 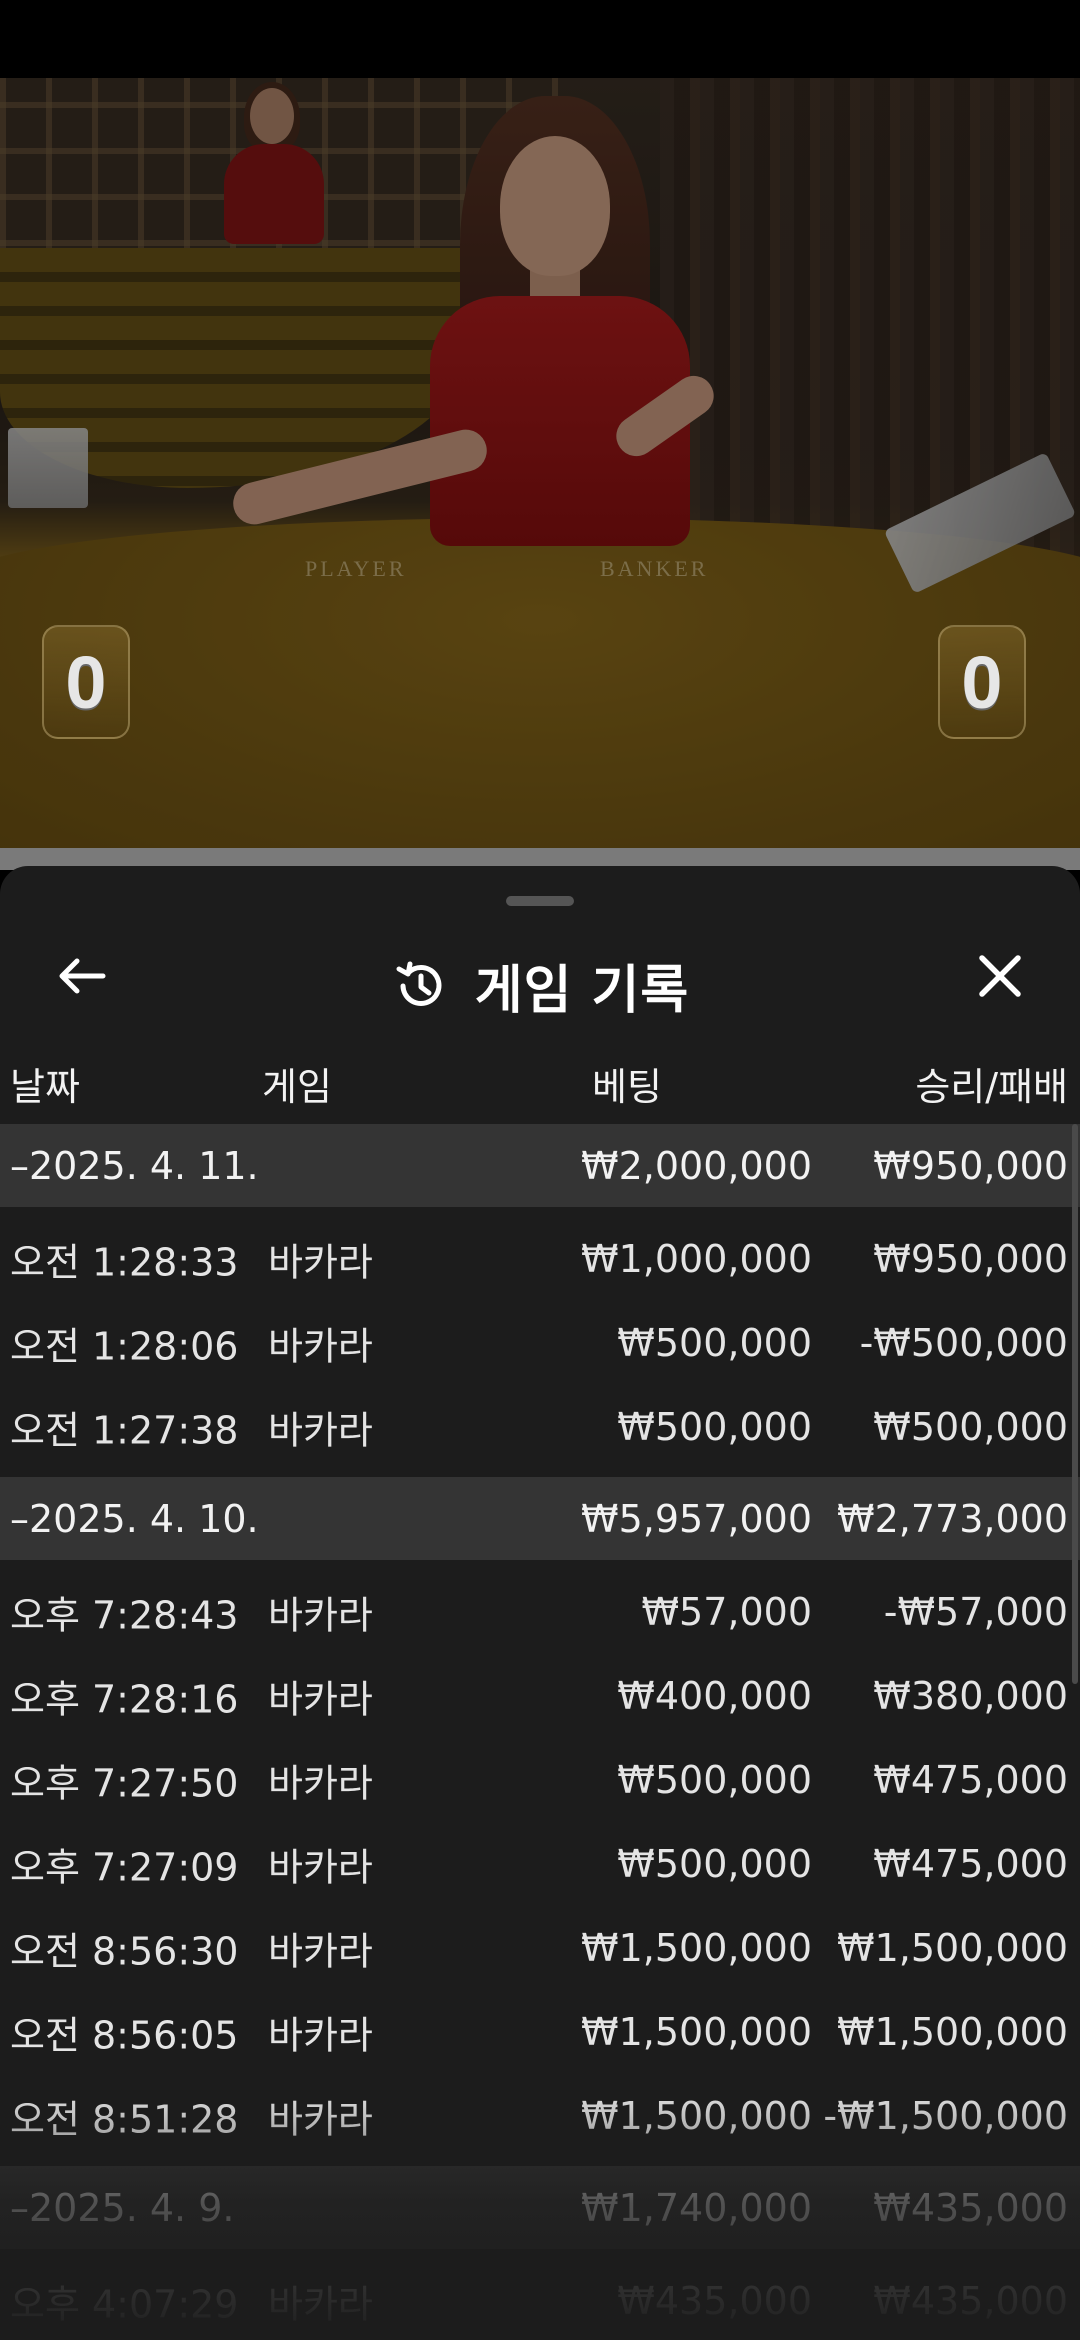 I want to click on row-time: 오전 1:28:06, so click(x=124, y=1346).